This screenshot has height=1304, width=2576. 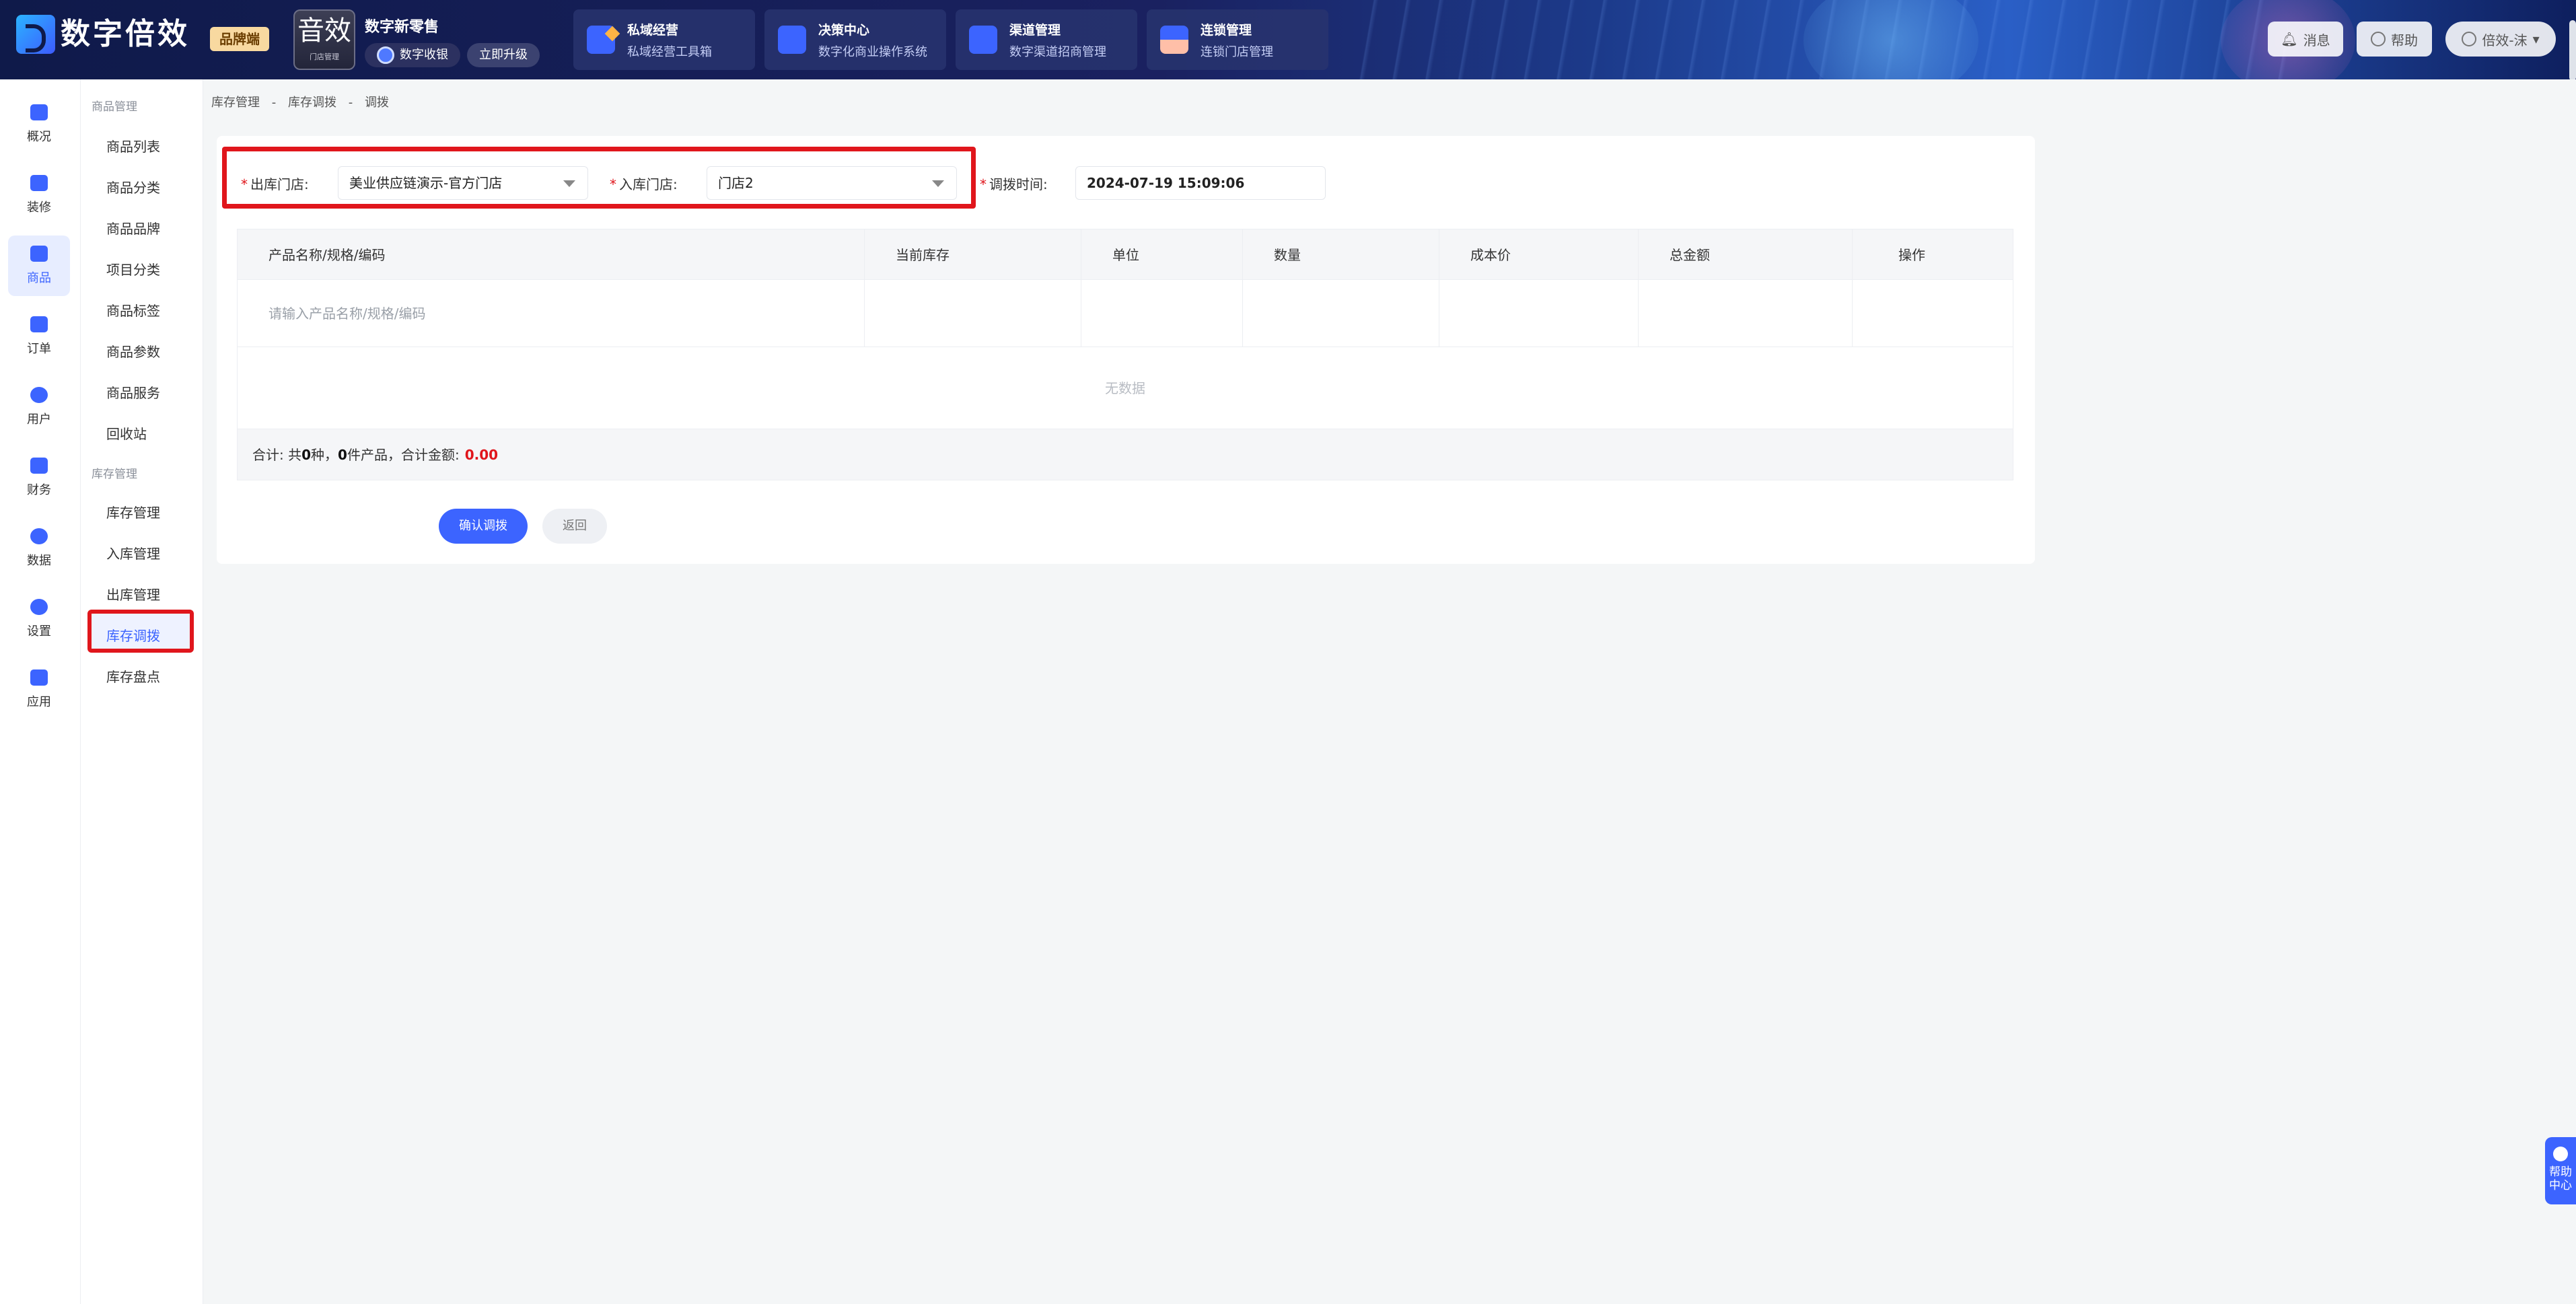 I want to click on submenu-group-inventory: 库存管理, so click(x=114, y=474).